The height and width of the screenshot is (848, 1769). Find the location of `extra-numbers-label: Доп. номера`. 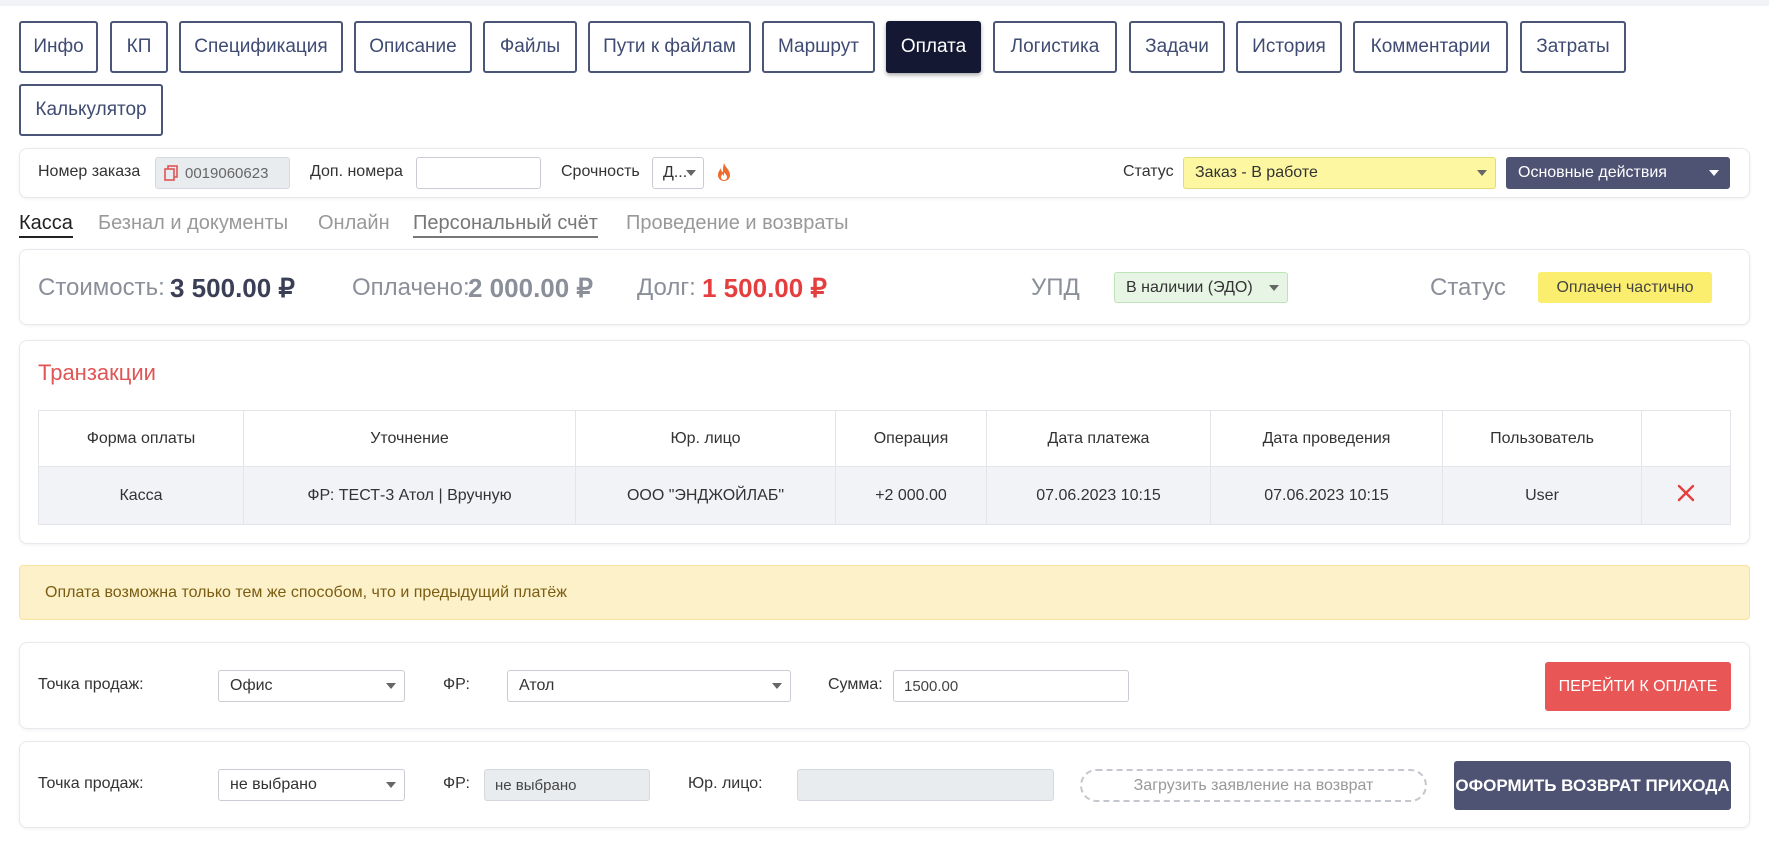

extra-numbers-label: Доп. номера is located at coordinates (356, 171).